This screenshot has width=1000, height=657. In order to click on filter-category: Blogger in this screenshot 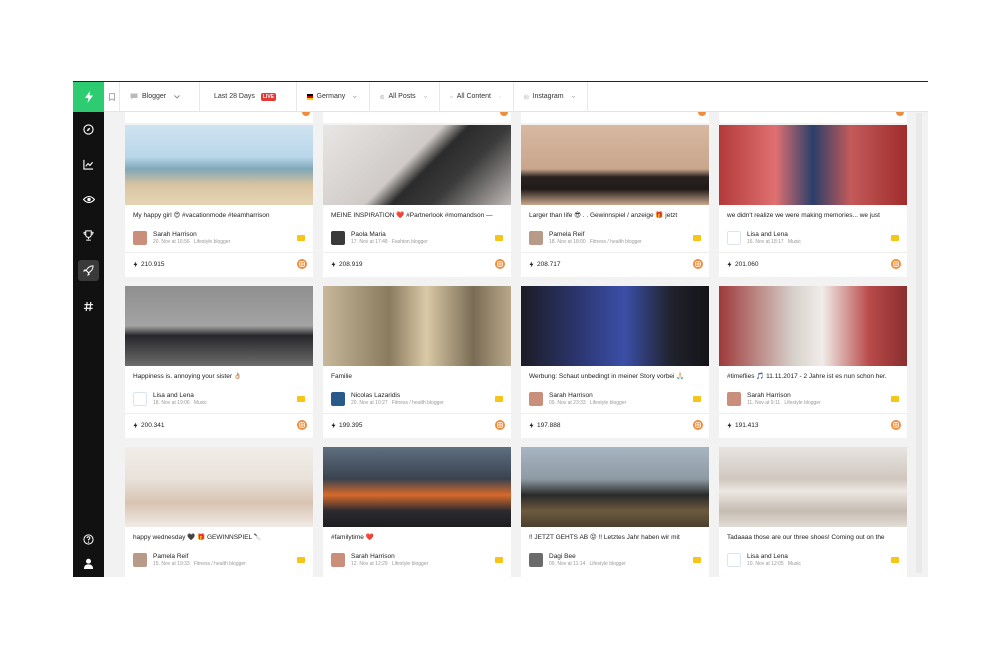, I will do `click(160, 97)`.